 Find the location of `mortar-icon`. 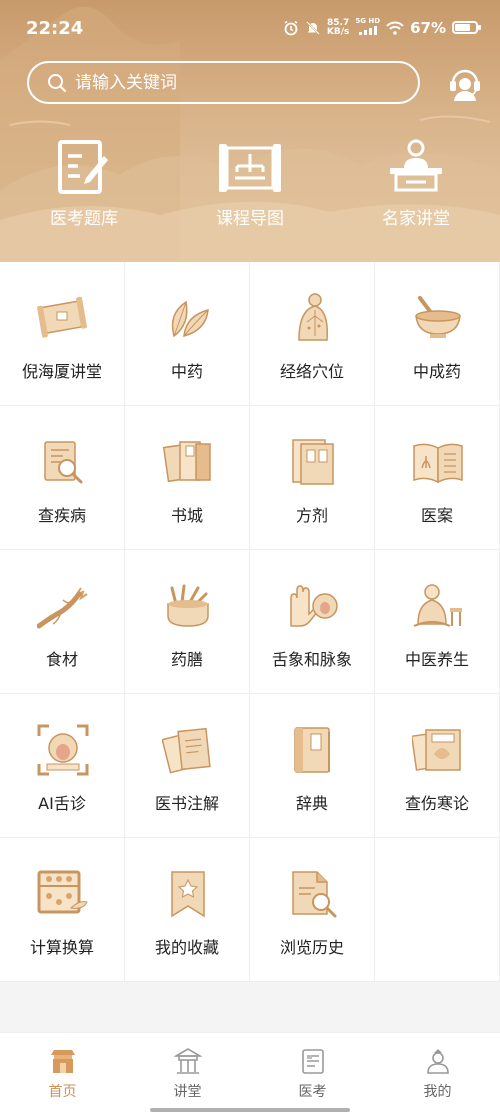

mortar-icon is located at coordinates (438, 317).